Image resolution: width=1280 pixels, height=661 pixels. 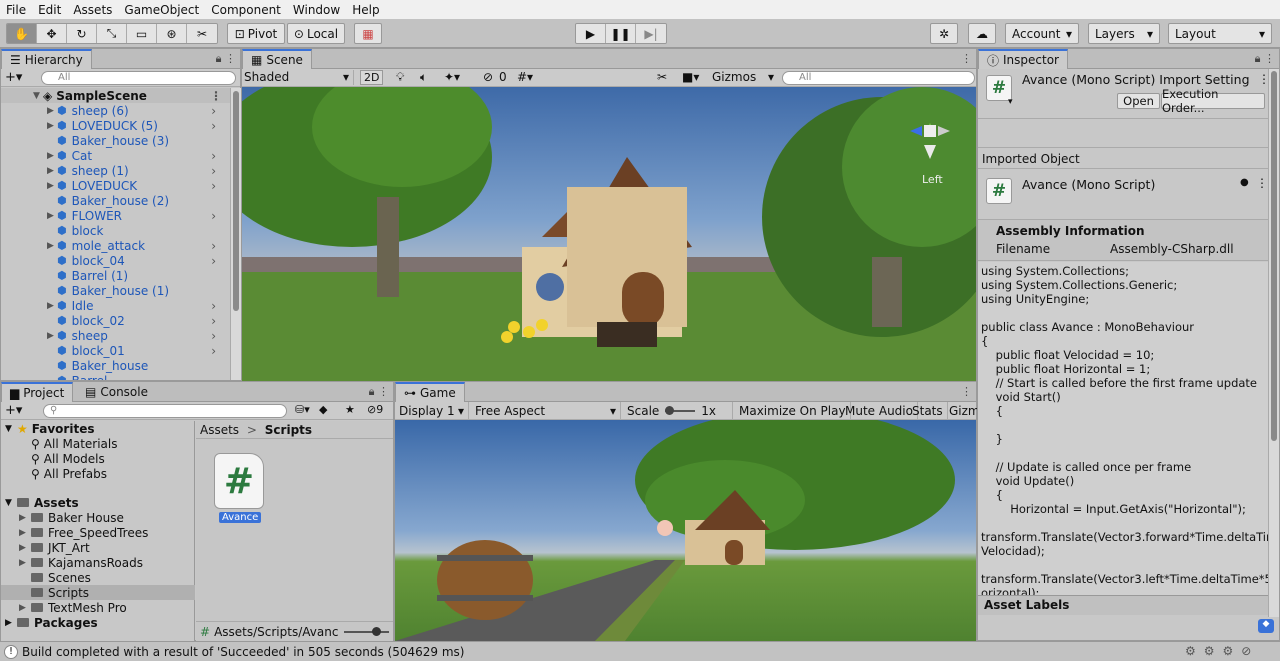 What do you see at coordinates (109, 110) in the screenshot?
I see `hierarchy-item: ▶ ⬢ sheep (6) ›` at bounding box center [109, 110].